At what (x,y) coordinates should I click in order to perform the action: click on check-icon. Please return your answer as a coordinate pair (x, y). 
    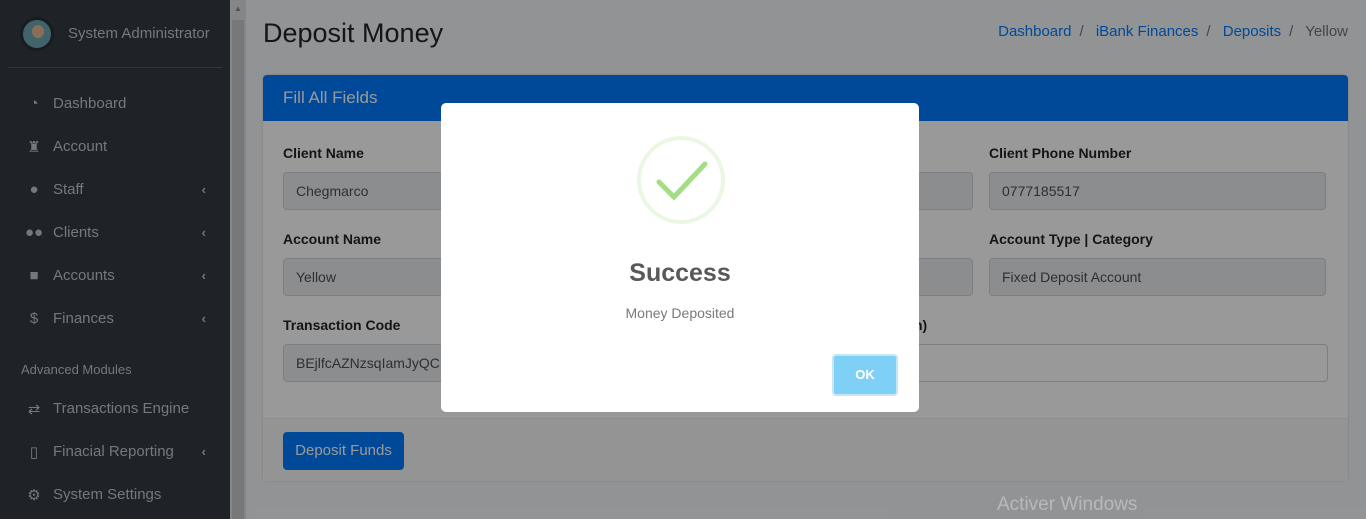
    Looking at the image, I should click on (681, 180).